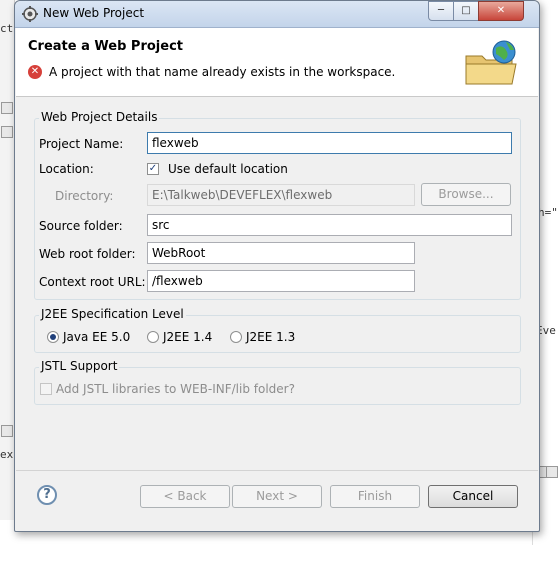 The width and height of the screenshot is (558, 565). What do you see at coordinates (473, 496) in the screenshot?
I see `cancel-button: Cancel` at bounding box center [473, 496].